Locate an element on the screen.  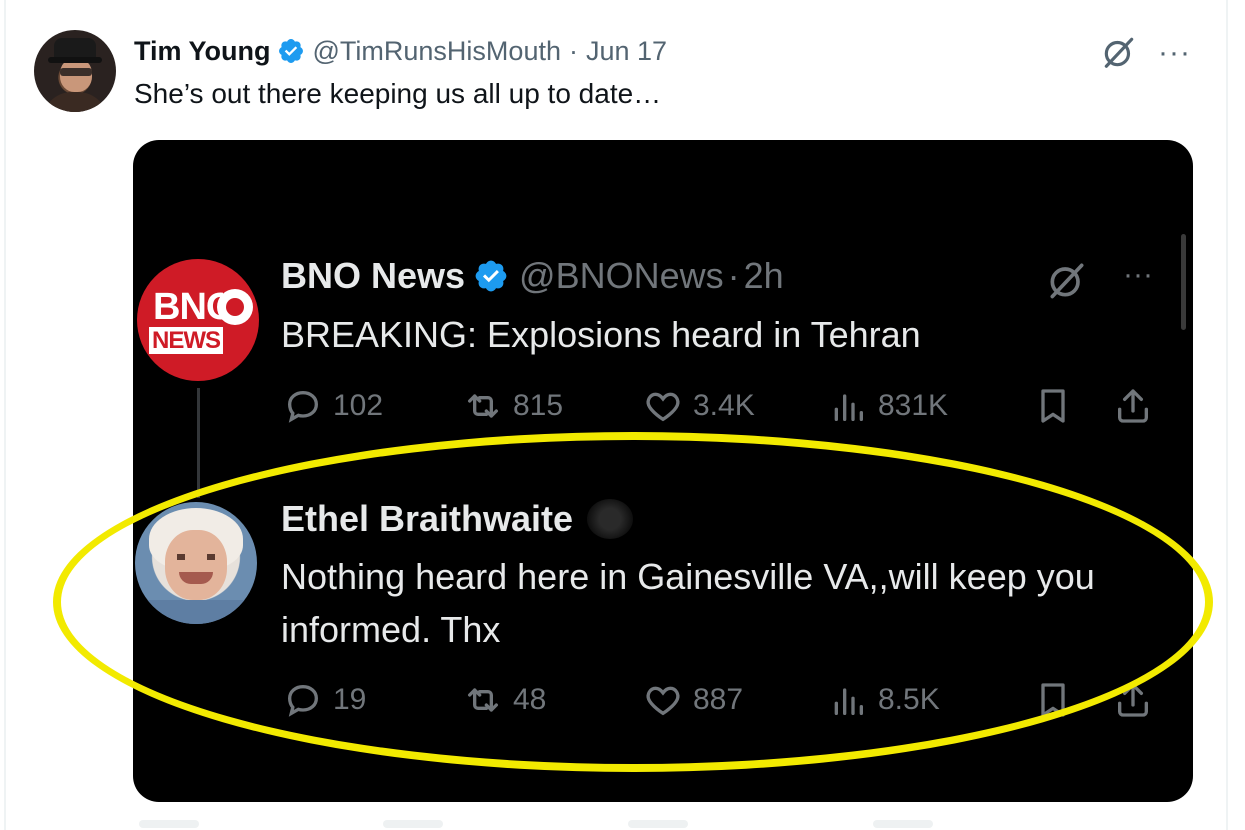
views-count: 8.5K is located at coordinates (909, 699).